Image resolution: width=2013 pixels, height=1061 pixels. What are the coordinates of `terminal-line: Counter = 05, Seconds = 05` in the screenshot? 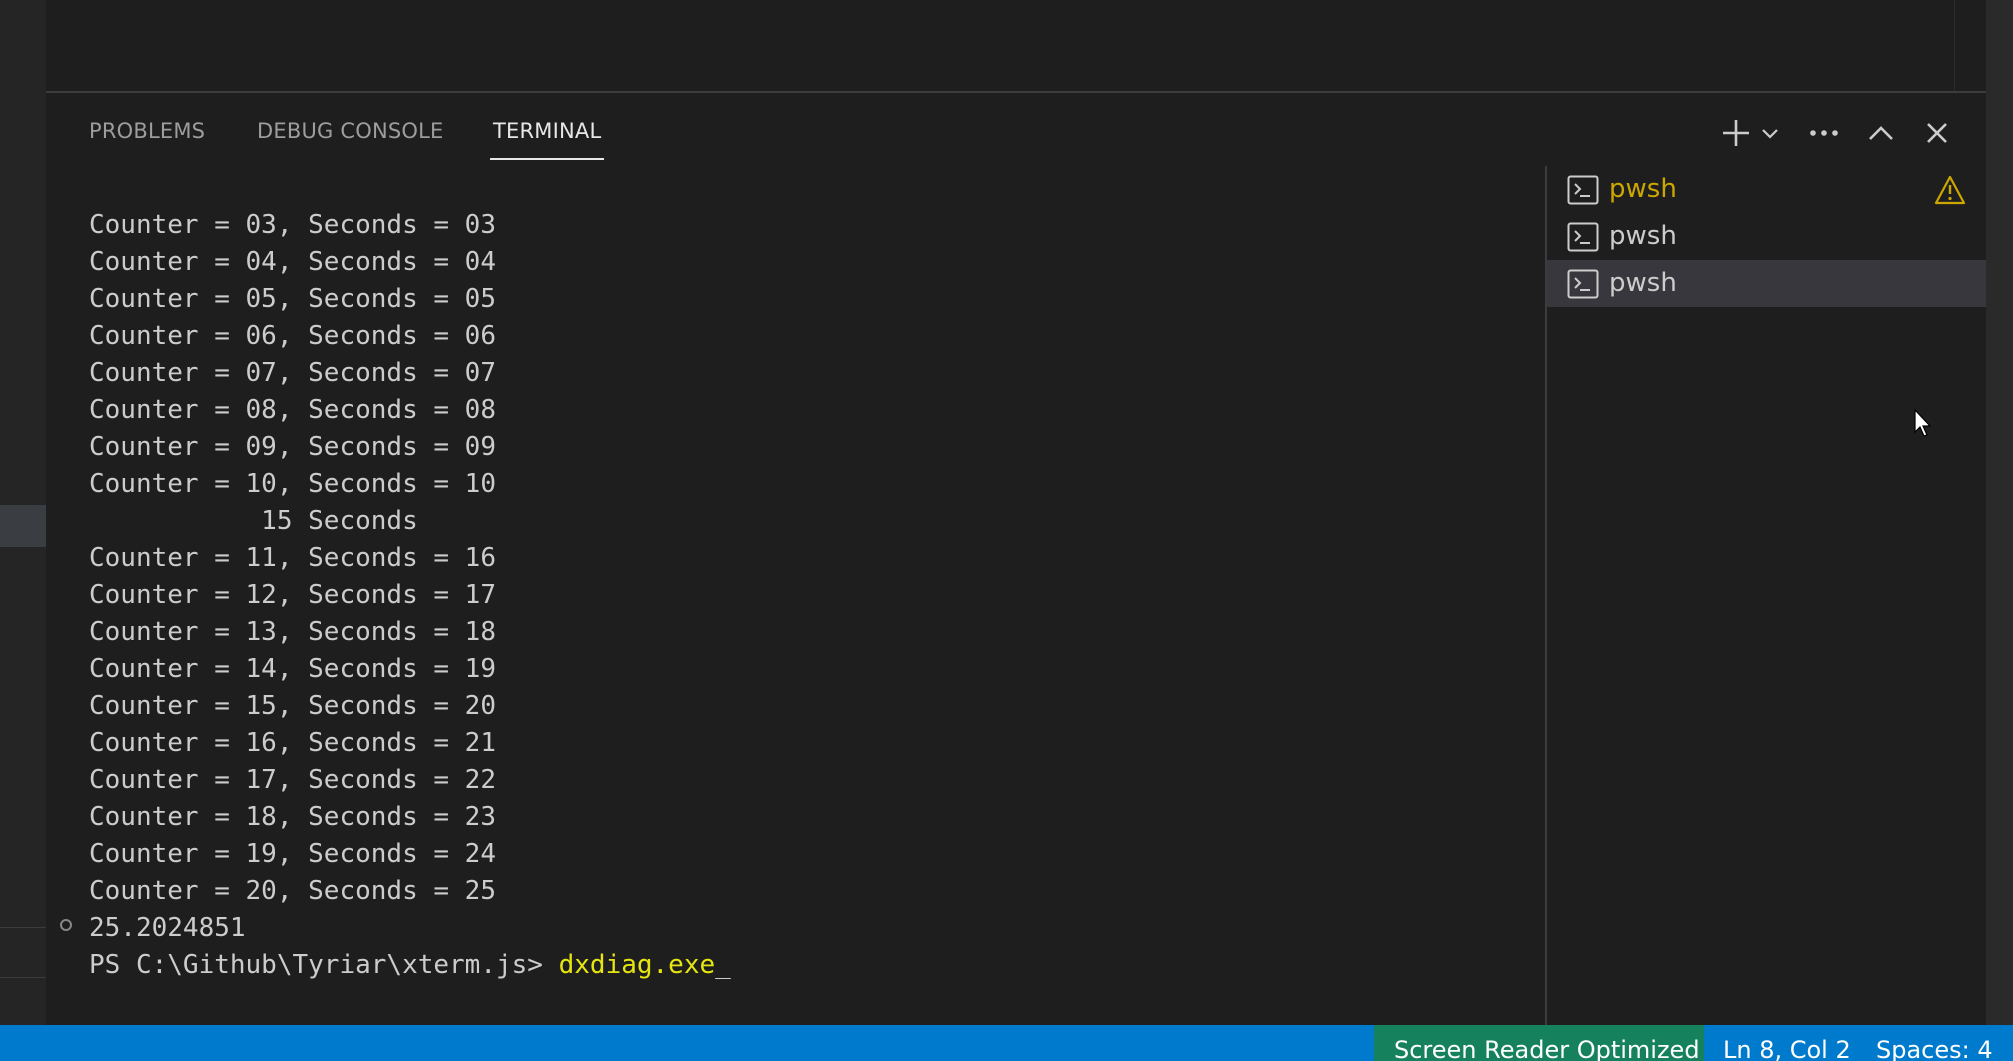 It's located at (292, 299).